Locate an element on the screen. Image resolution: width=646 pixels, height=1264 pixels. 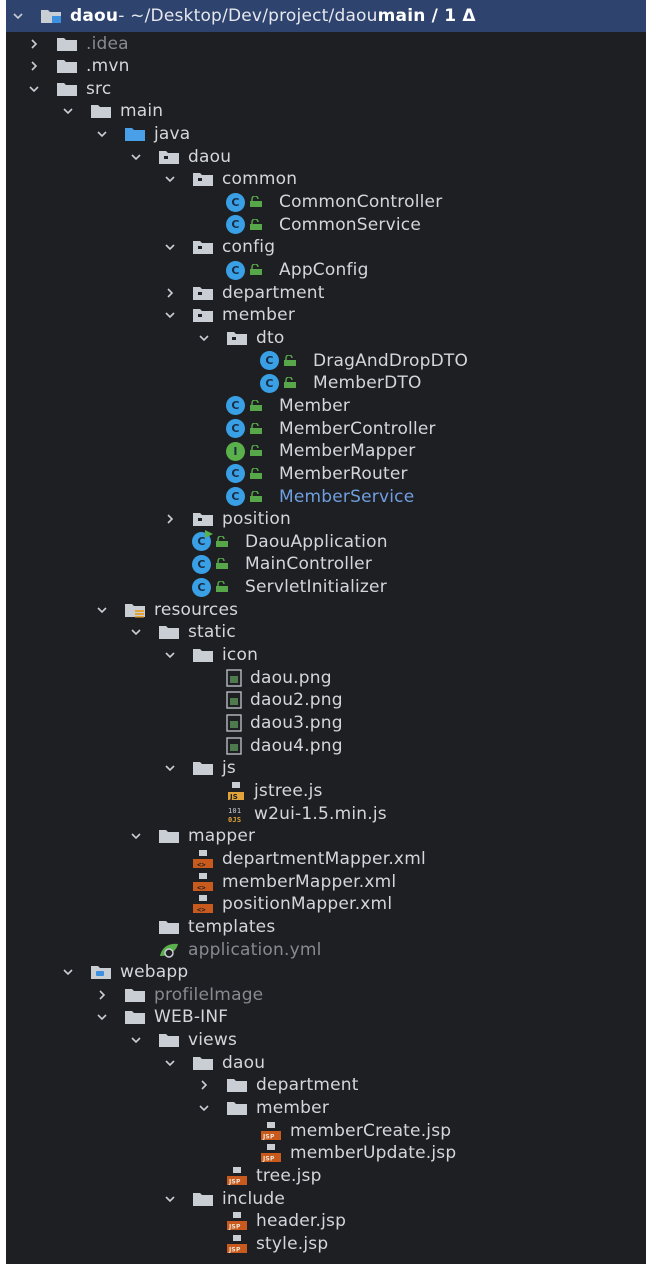
tree-node-label: java is located at coordinates (172, 134).